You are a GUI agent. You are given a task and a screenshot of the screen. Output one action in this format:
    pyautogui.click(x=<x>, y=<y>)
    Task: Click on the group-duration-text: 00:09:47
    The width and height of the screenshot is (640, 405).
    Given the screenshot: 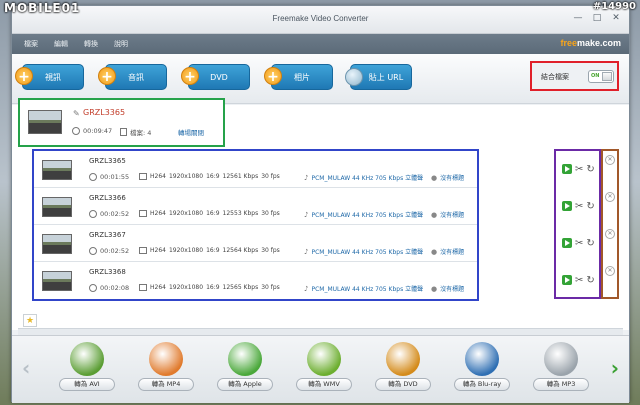 What is the action you would take?
    pyautogui.click(x=98, y=131)
    